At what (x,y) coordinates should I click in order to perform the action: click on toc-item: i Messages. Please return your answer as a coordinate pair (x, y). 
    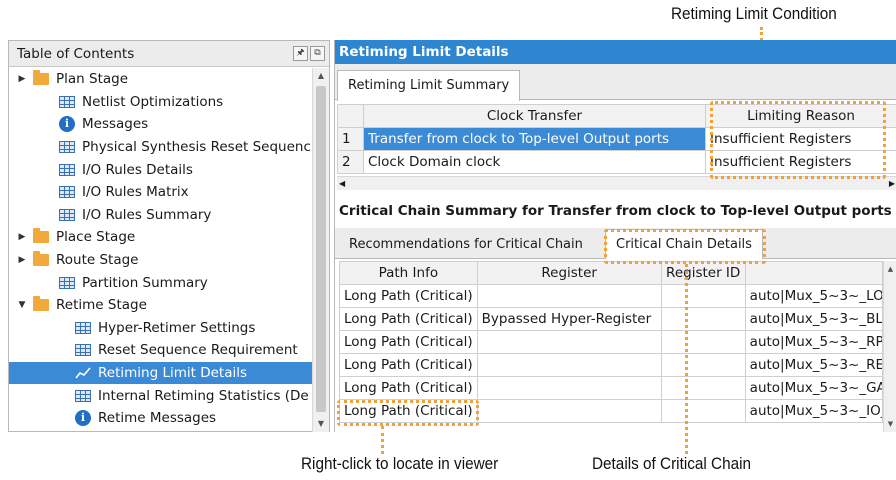
    Looking at the image, I should click on (161, 124).